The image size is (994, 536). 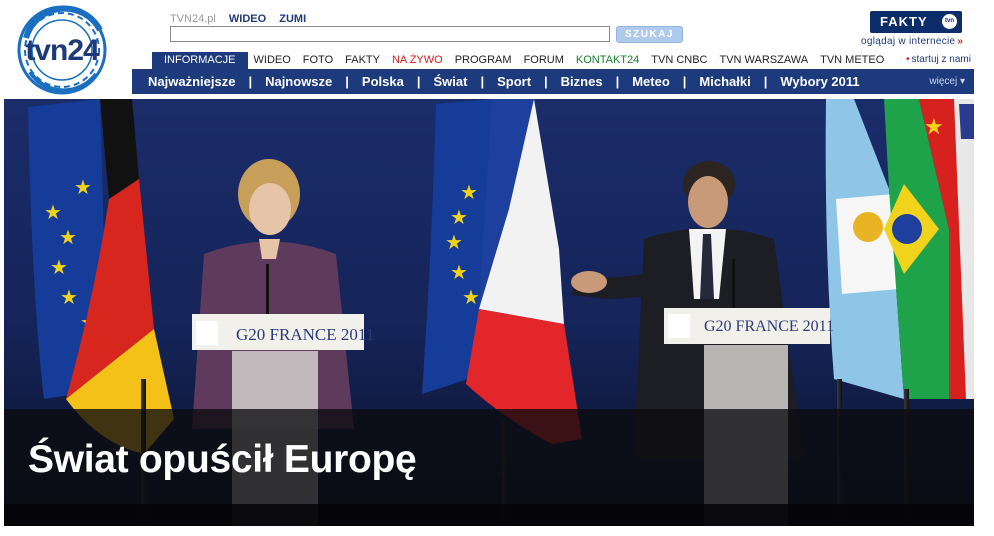 I want to click on service-link: KONTAKT24, so click(x=607, y=60).